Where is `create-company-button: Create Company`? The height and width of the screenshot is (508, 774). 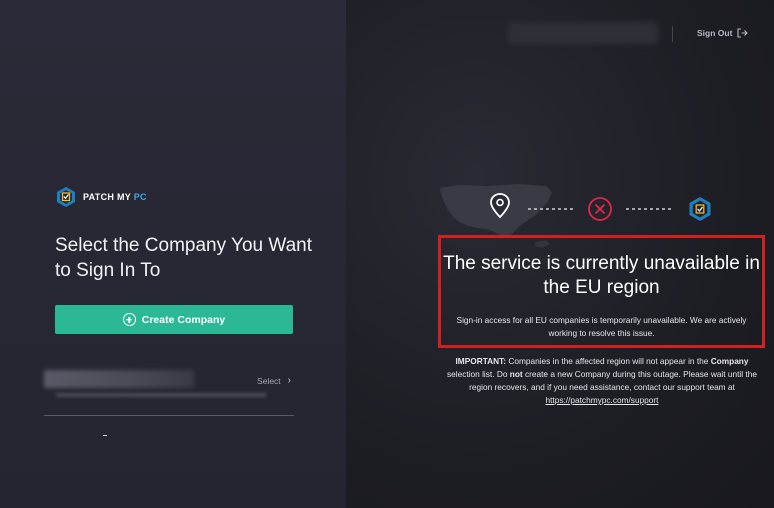 create-company-button: Create Company is located at coordinates (174, 319).